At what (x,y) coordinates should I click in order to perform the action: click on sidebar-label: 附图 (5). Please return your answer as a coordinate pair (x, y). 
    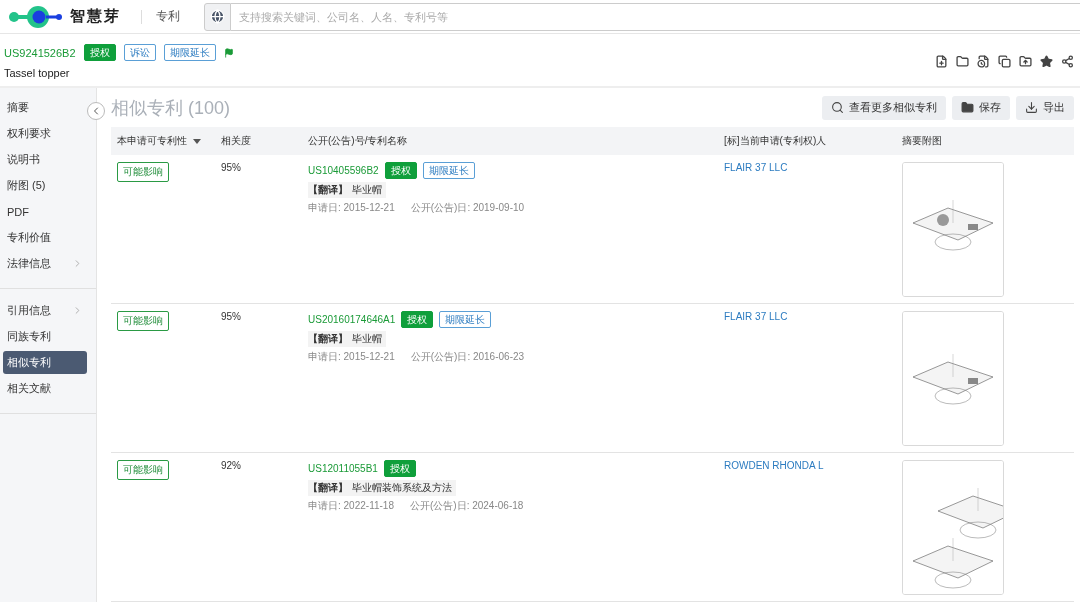
    Looking at the image, I should click on (26, 185).